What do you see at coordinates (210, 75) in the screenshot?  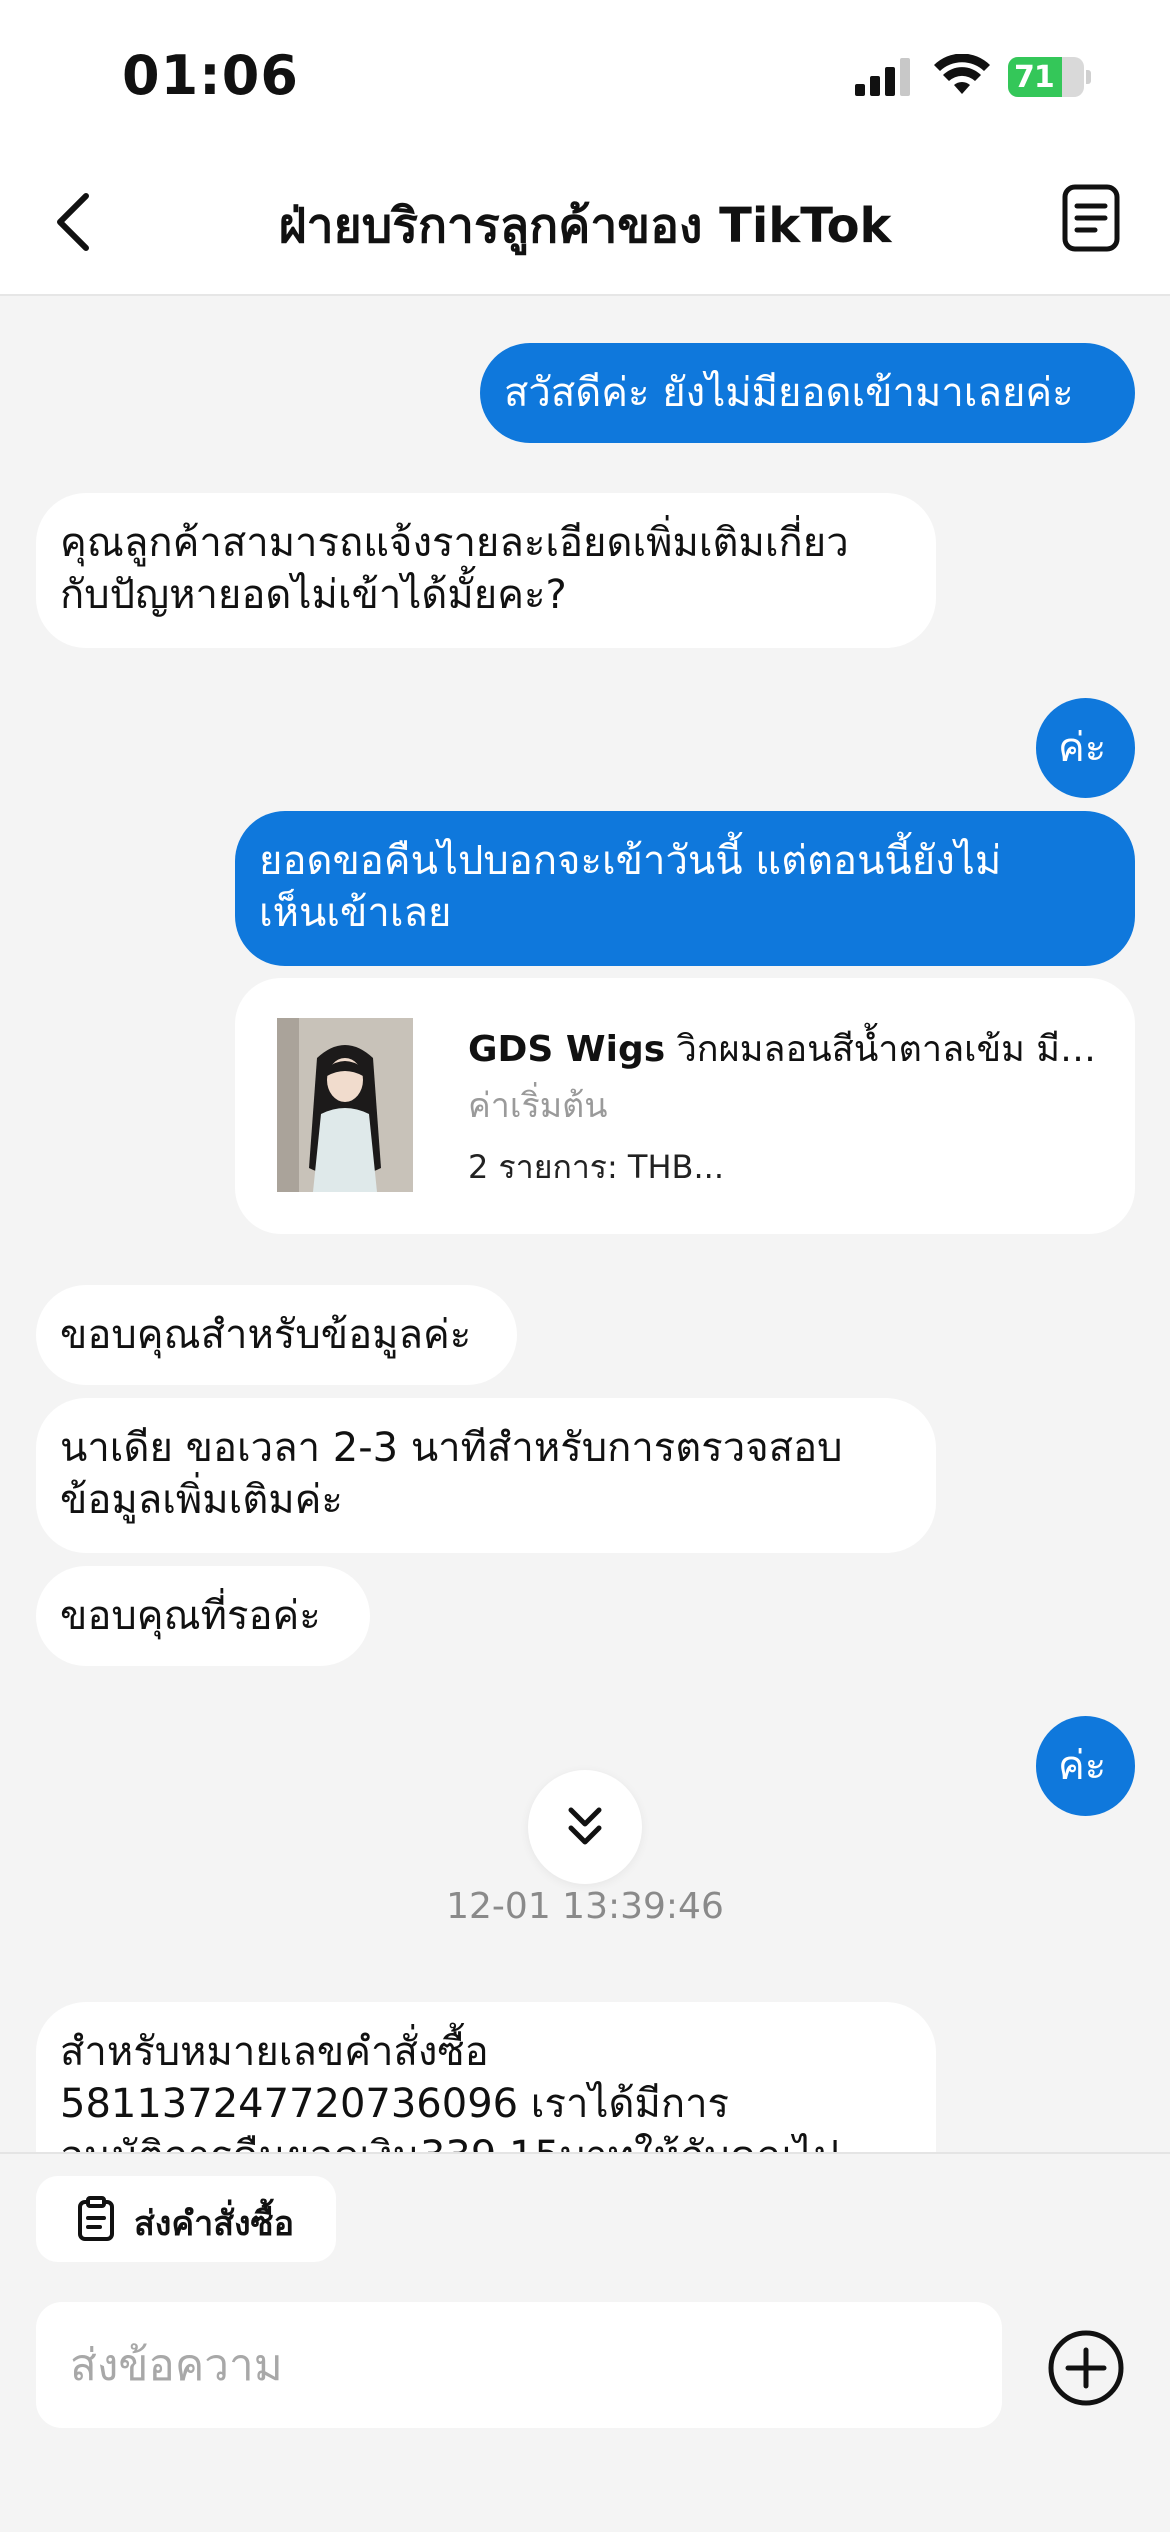 I see `status-time: 01:06` at bounding box center [210, 75].